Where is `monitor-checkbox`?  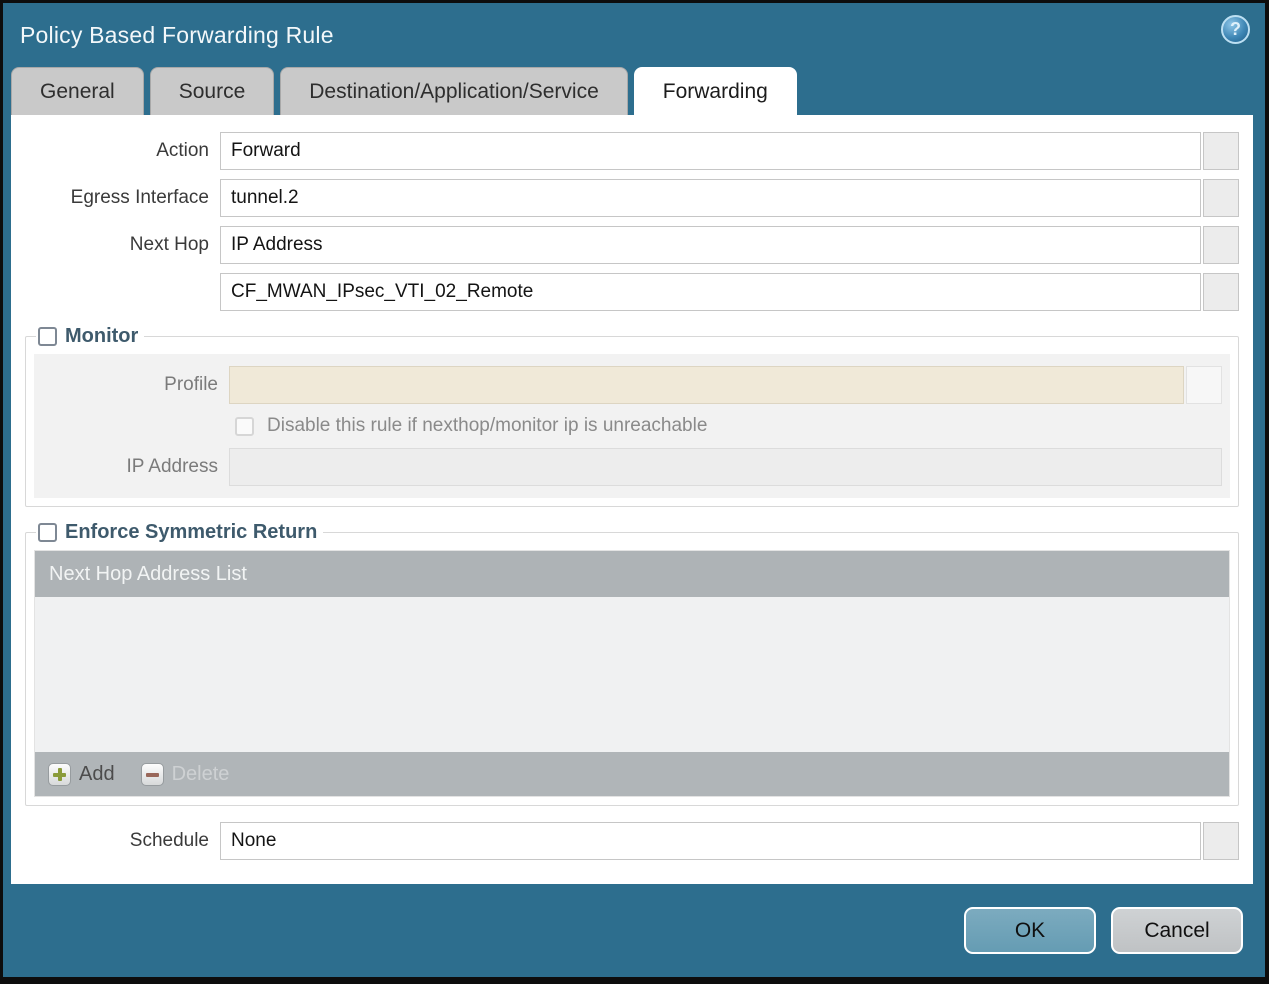
monitor-checkbox is located at coordinates (47, 336).